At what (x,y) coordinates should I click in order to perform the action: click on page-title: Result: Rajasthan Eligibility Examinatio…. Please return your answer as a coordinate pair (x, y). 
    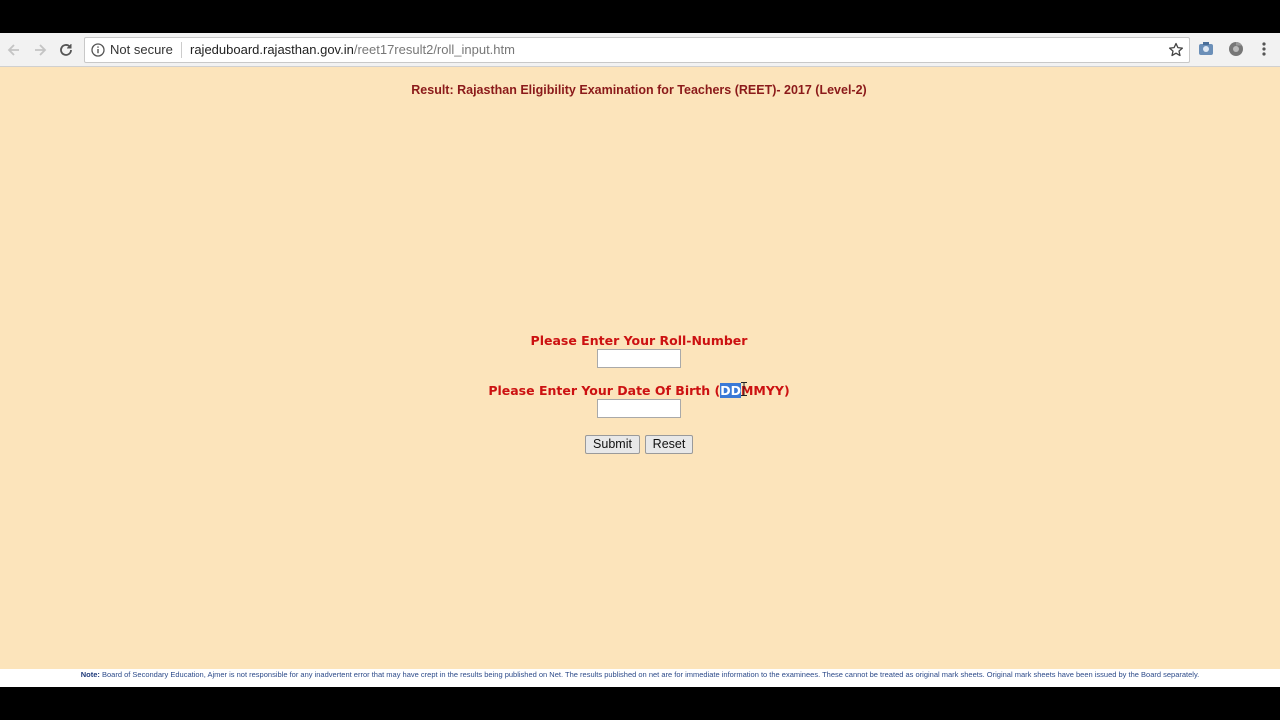
    Looking at the image, I should click on (639, 90).